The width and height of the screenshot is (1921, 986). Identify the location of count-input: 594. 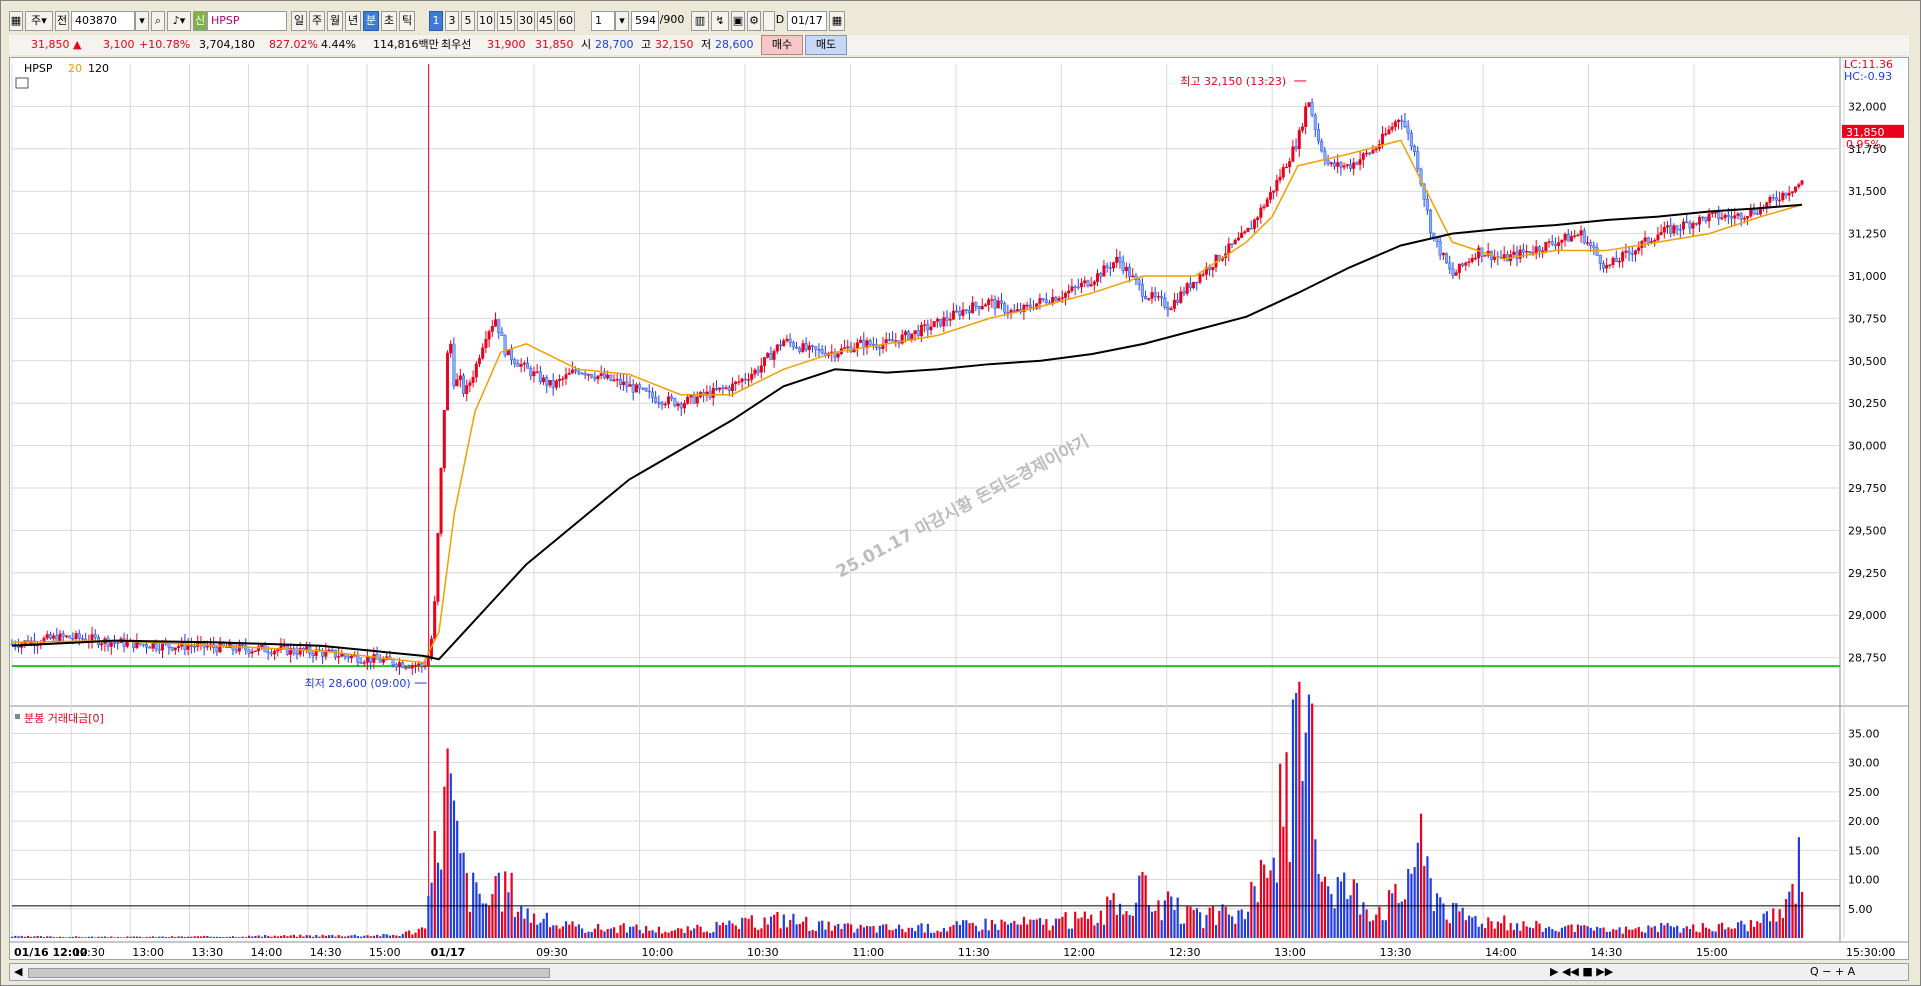
(645, 21).